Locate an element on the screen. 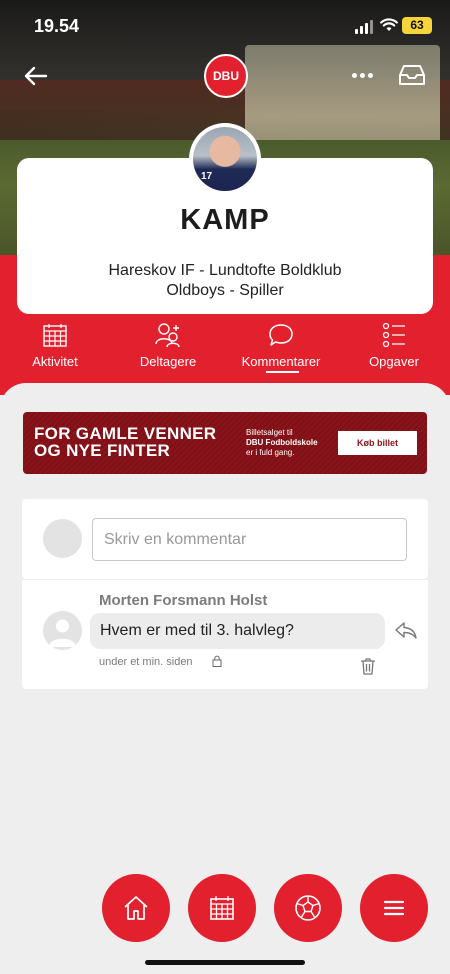 The width and height of the screenshot is (450, 974). chat-bubble-icon is located at coordinates (281, 335).